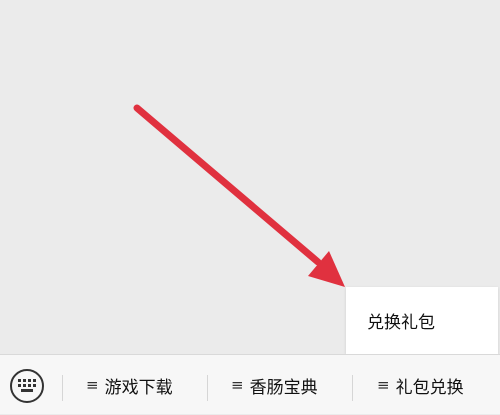 The height and width of the screenshot is (415, 500). I want to click on popup-item-redeem-gift: 兑换礼包, so click(422, 320).